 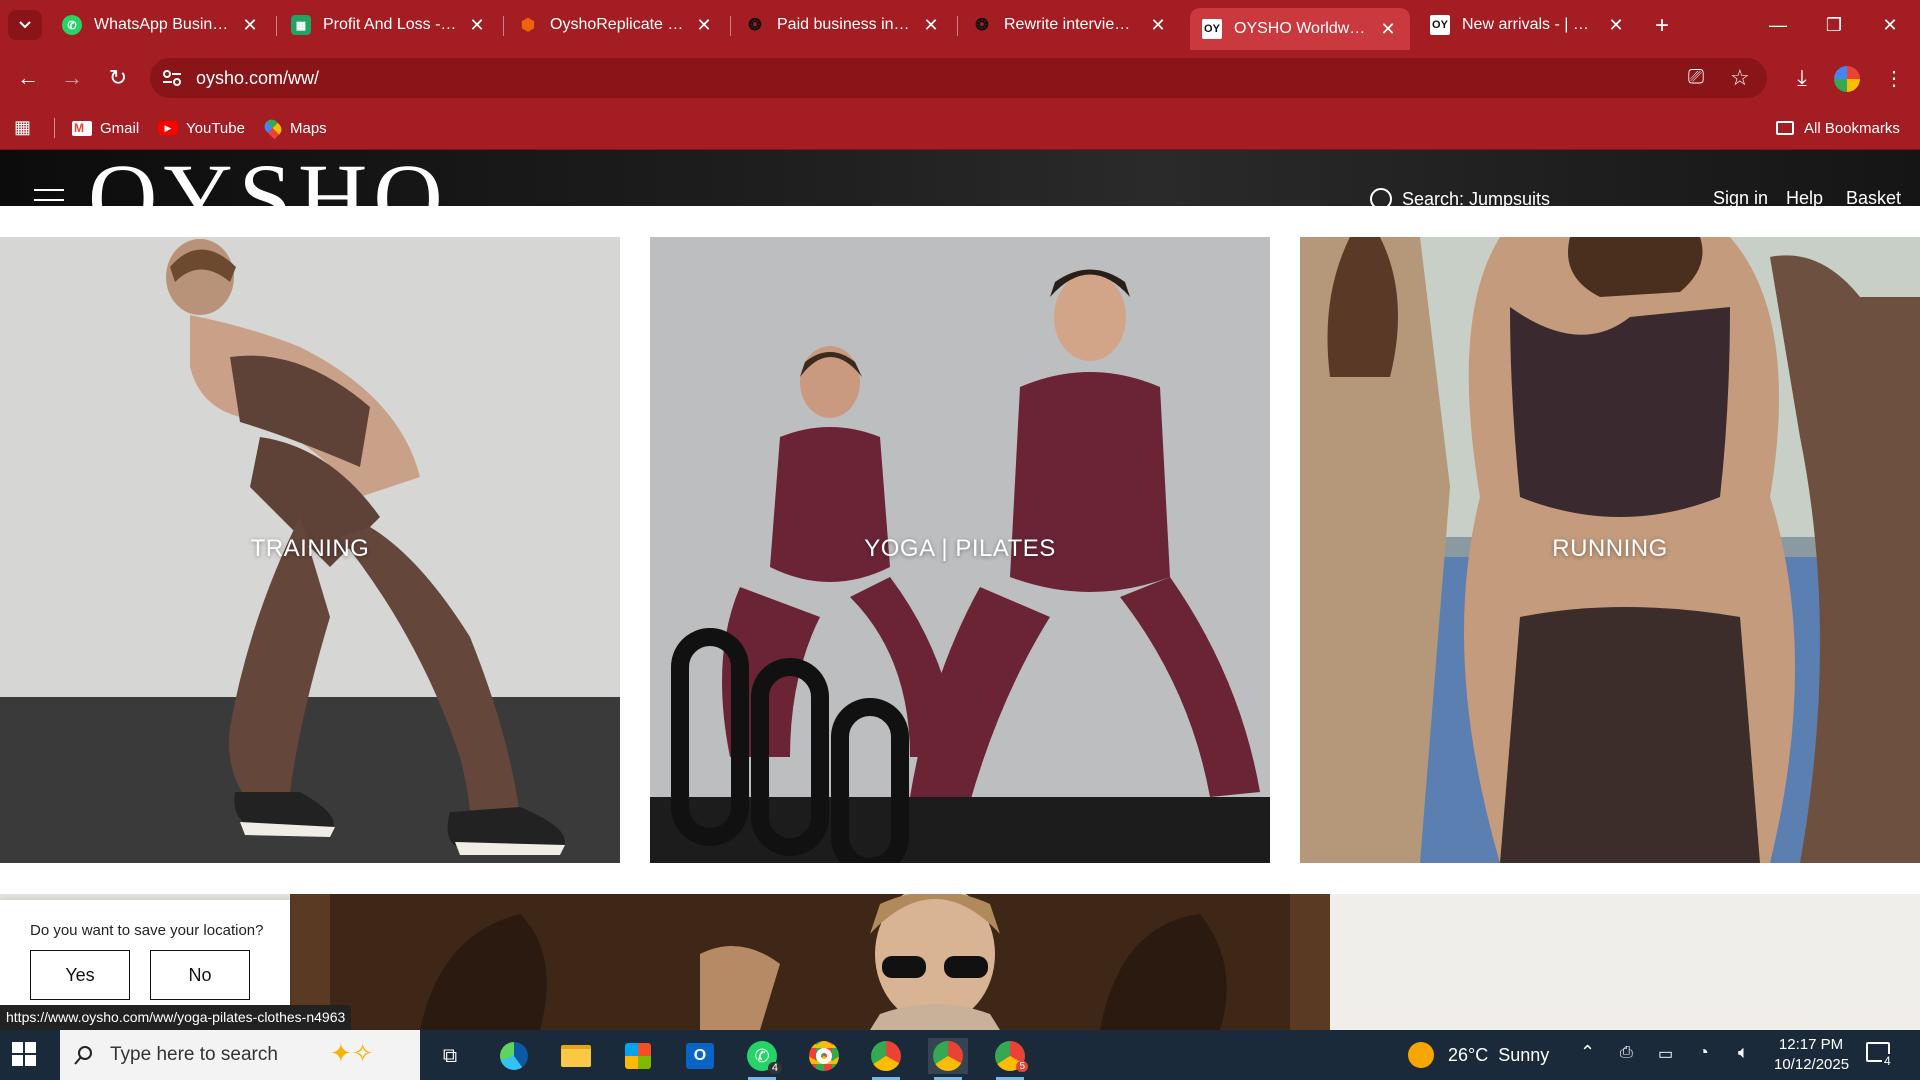 I want to click on basket-link: Basket, so click(x=1873, y=197).